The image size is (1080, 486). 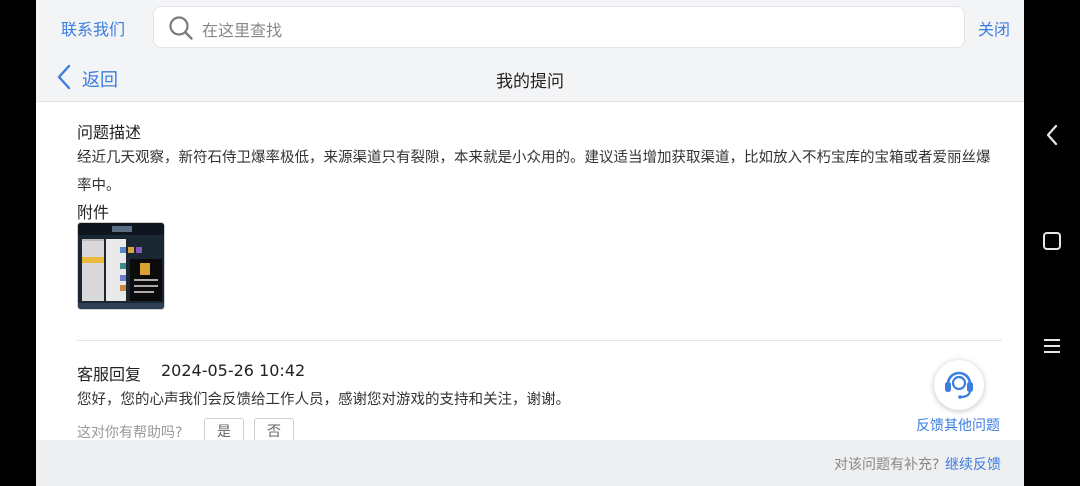 I want to click on continue-feedback-link: 继续反馈, so click(x=973, y=464).